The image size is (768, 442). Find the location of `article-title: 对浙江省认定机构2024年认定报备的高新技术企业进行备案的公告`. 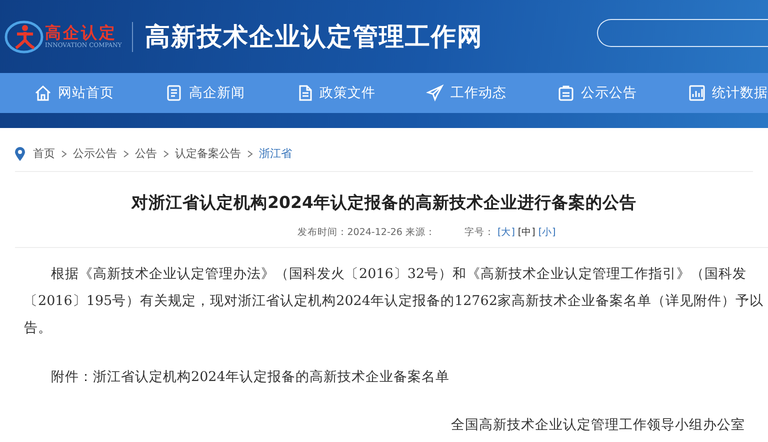

article-title: 对浙江省认定机构2024年认定报备的高新技术企业进行备案的公告 is located at coordinates (384, 203).